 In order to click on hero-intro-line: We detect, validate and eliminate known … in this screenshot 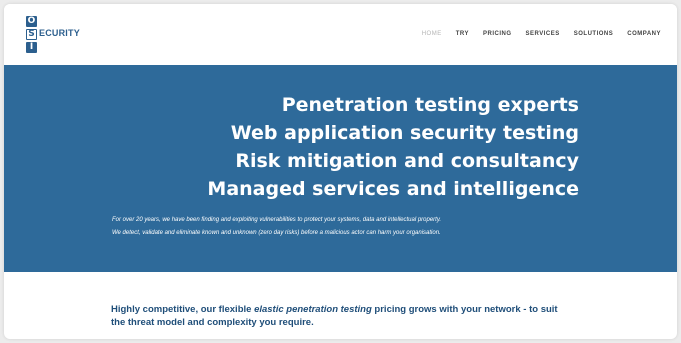, I will do `click(276, 233)`.